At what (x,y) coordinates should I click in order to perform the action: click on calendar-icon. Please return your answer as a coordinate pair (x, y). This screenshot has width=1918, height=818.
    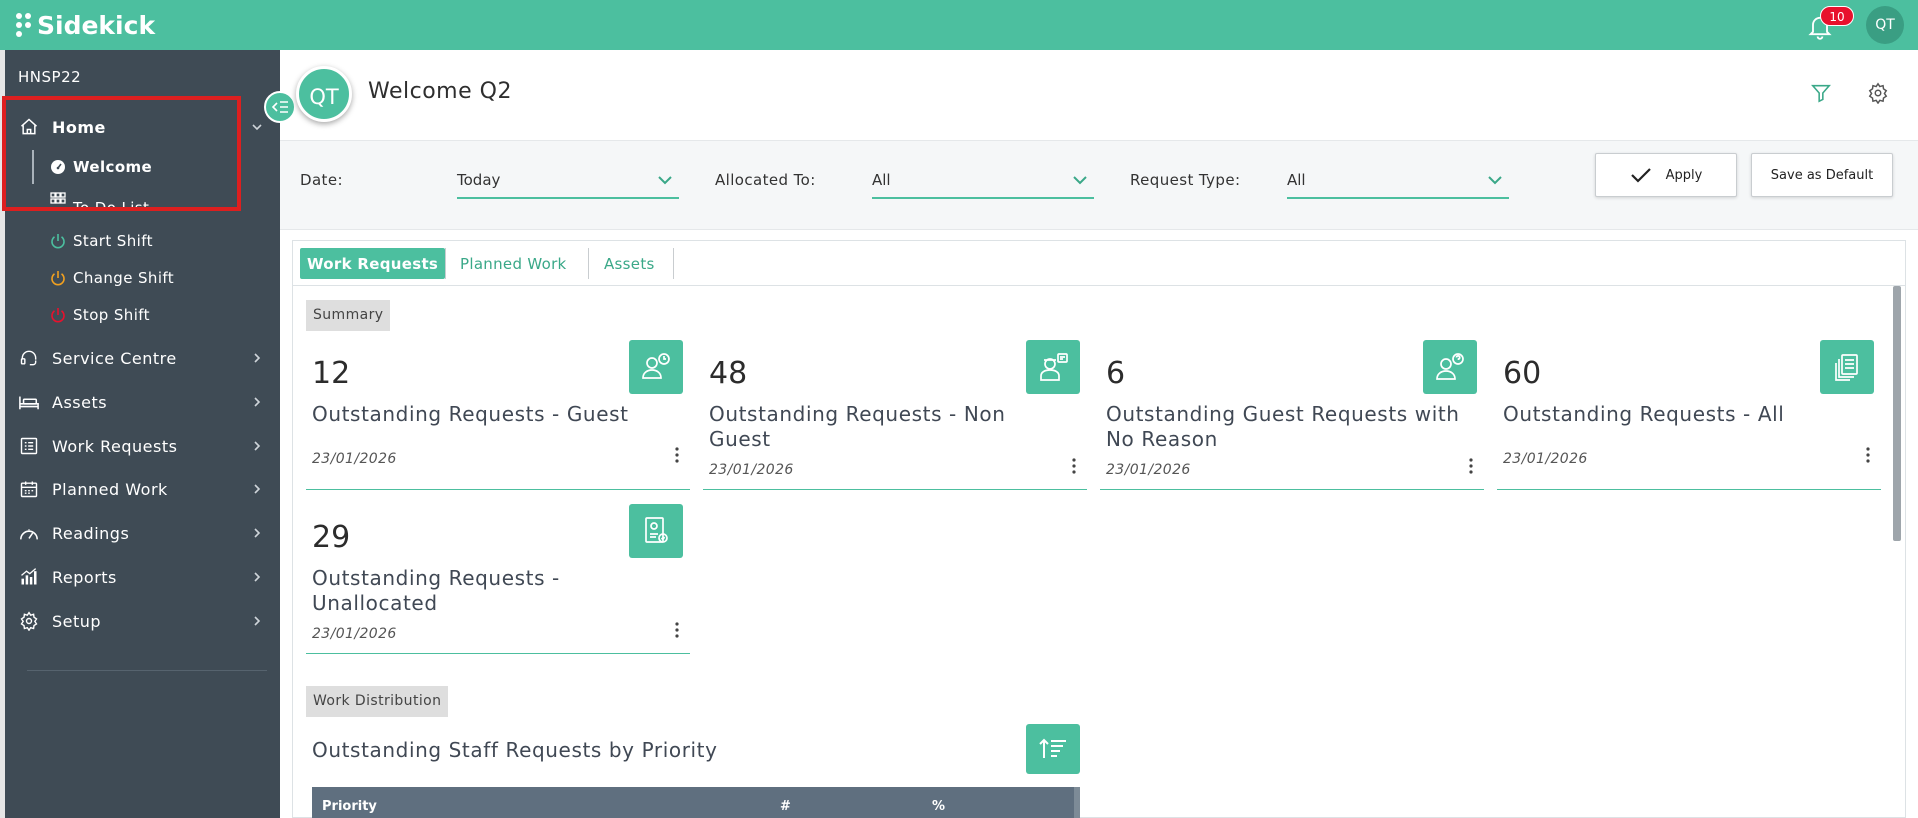
    Looking at the image, I should click on (29, 489).